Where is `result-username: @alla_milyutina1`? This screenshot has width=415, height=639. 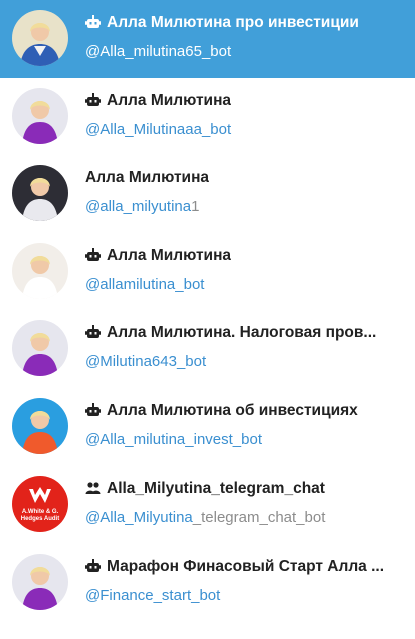
result-username: @alla_milyutina1 is located at coordinates (142, 206).